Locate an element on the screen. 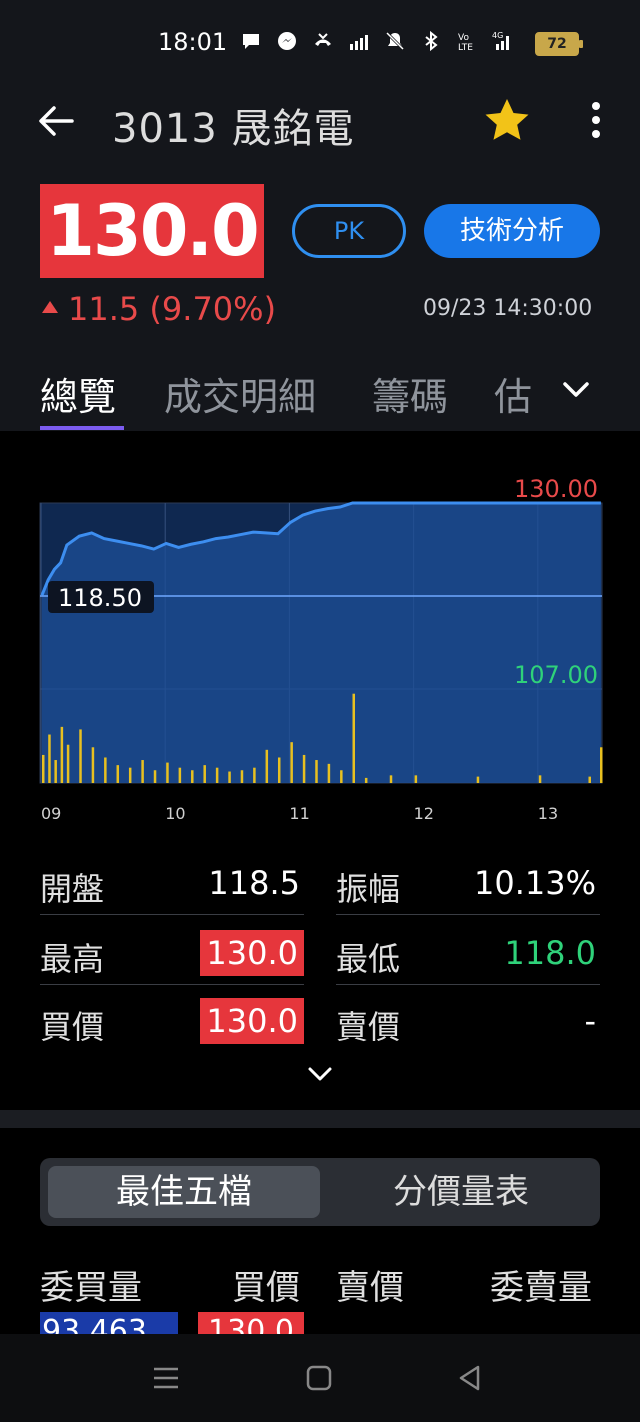  x-tick-label: 11 is located at coordinates (299, 813).